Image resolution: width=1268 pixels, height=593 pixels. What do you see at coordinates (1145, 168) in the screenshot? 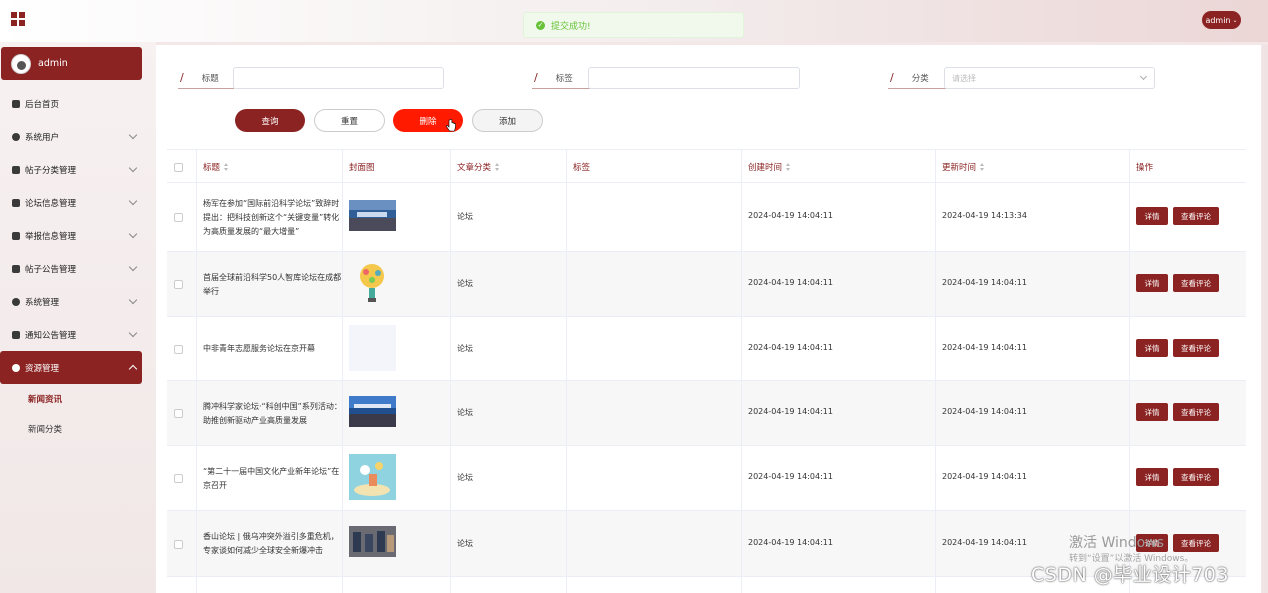
I see `column-header-actions: 操作` at bounding box center [1145, 168].